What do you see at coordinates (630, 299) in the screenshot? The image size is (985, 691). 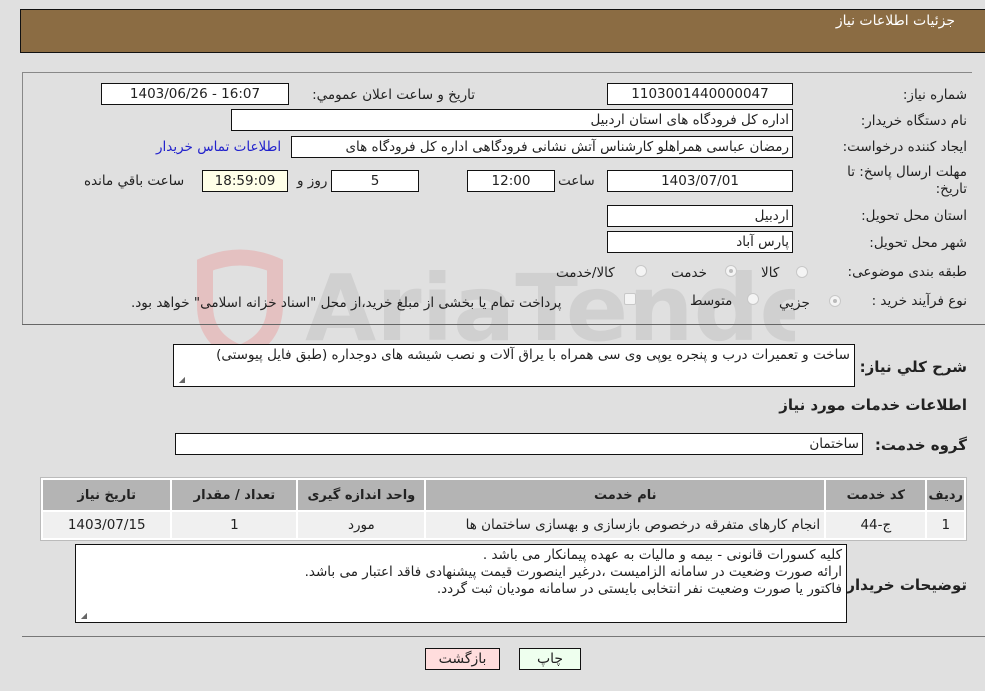 I see `treasury-checkbox` at bounding box center [630, 299].